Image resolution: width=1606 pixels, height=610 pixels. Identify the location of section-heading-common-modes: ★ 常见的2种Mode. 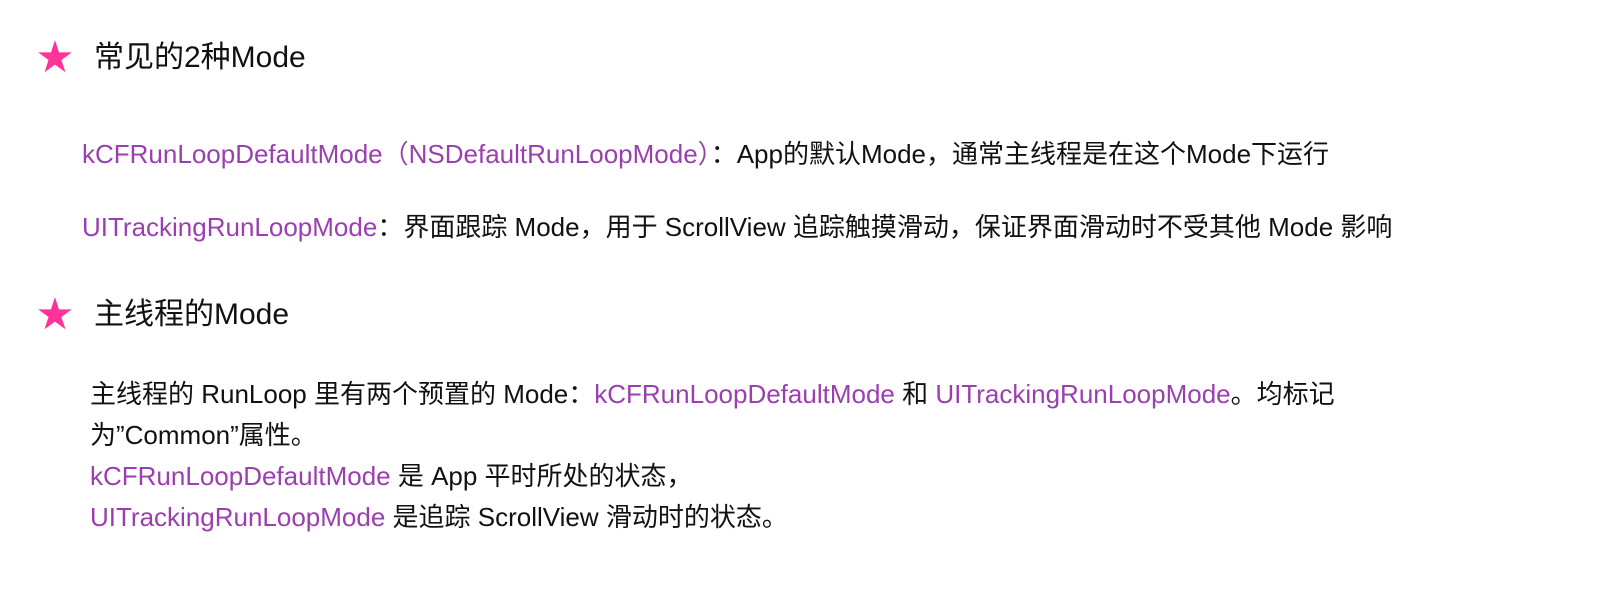
(170, 57).